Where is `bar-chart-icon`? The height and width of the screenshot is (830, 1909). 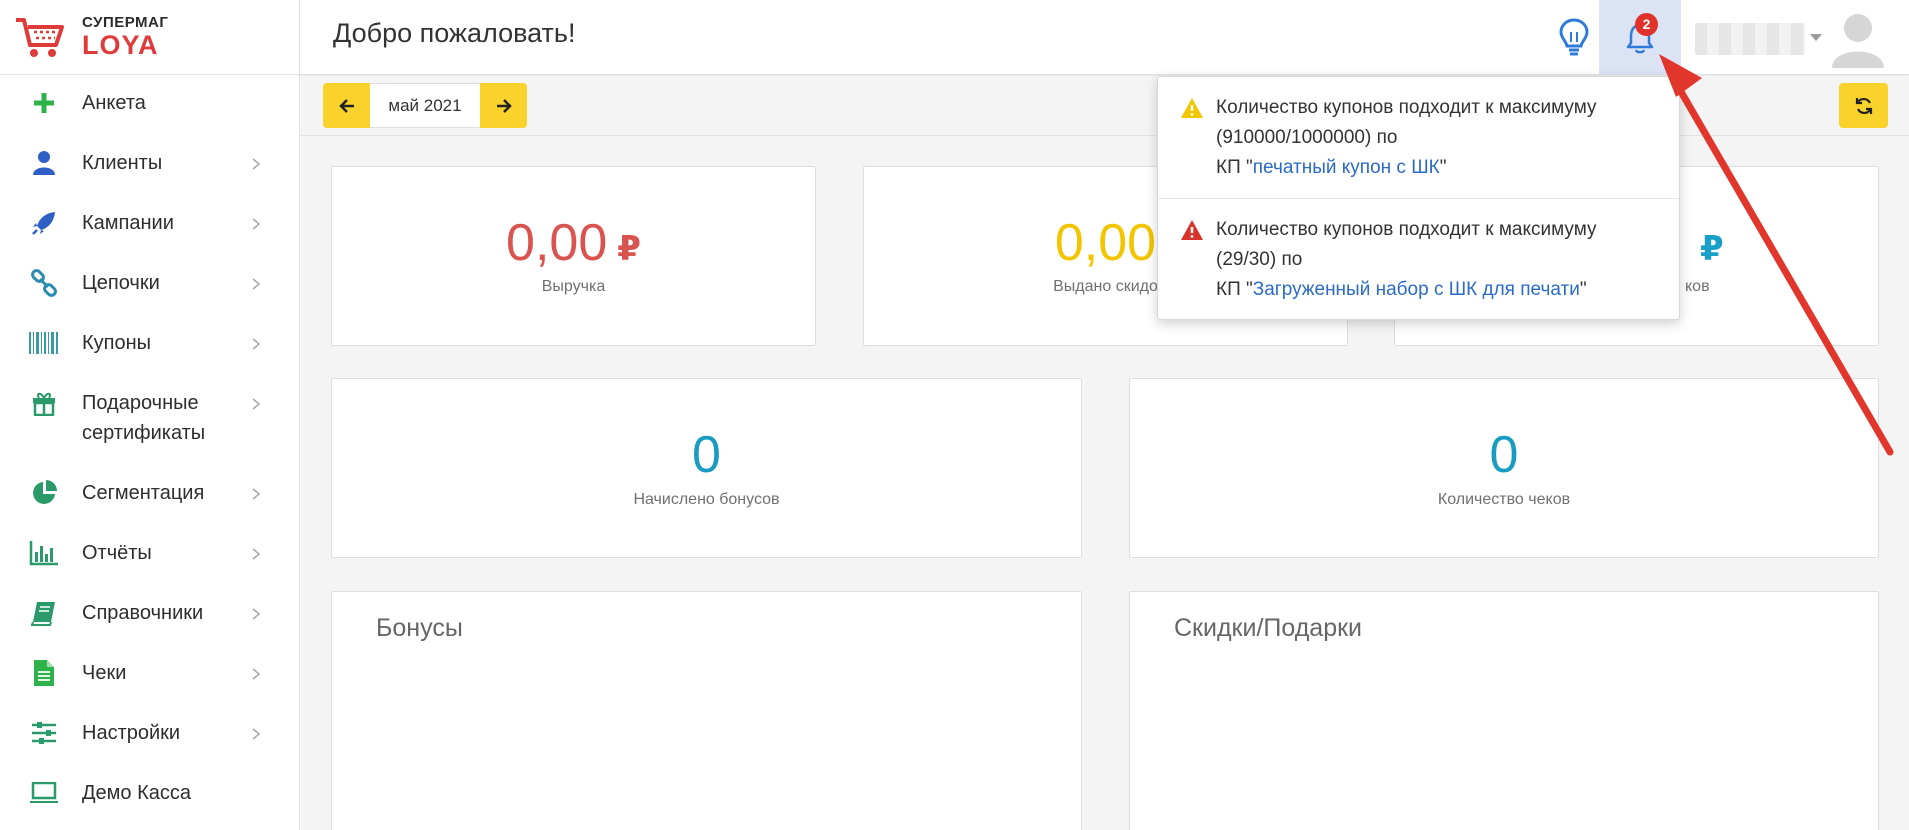 bar-chart-icon is located at coordinates (44, 553).